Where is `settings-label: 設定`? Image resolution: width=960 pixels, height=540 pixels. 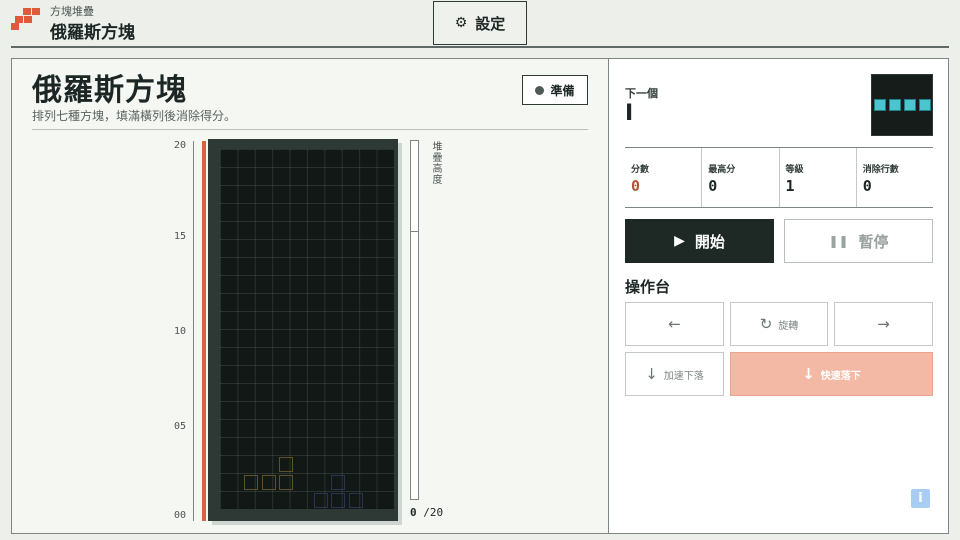
settings-label: 設定 is located at coordinates (490, 23).